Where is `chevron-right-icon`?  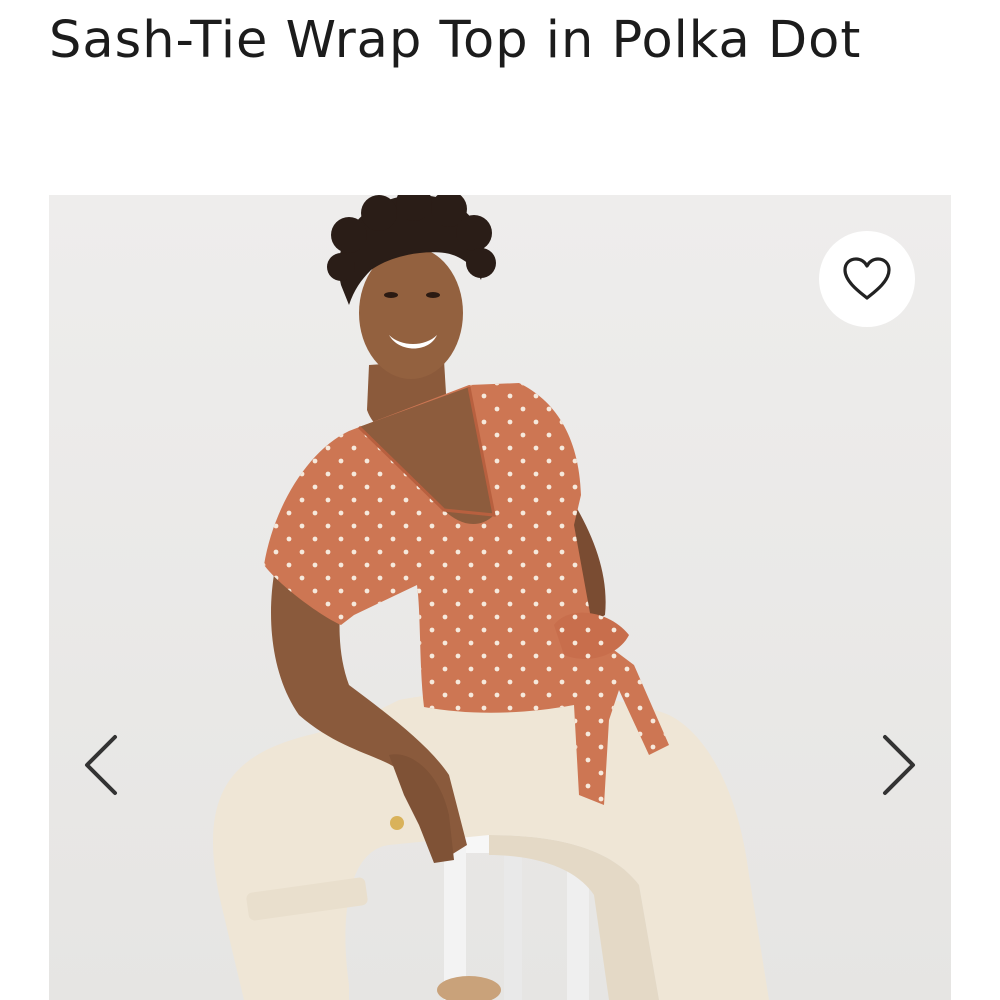
chevron-right-icon is located at coordinates (899, 765).